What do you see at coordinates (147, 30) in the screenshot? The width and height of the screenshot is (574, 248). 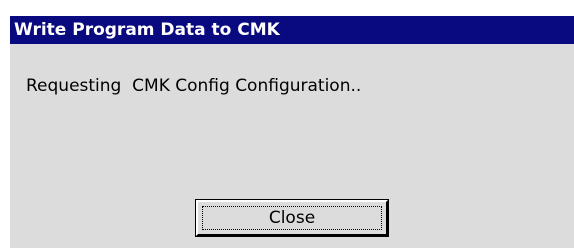 I see `window-title: Write Program Data to CMK` at bounding box center [147, 30].